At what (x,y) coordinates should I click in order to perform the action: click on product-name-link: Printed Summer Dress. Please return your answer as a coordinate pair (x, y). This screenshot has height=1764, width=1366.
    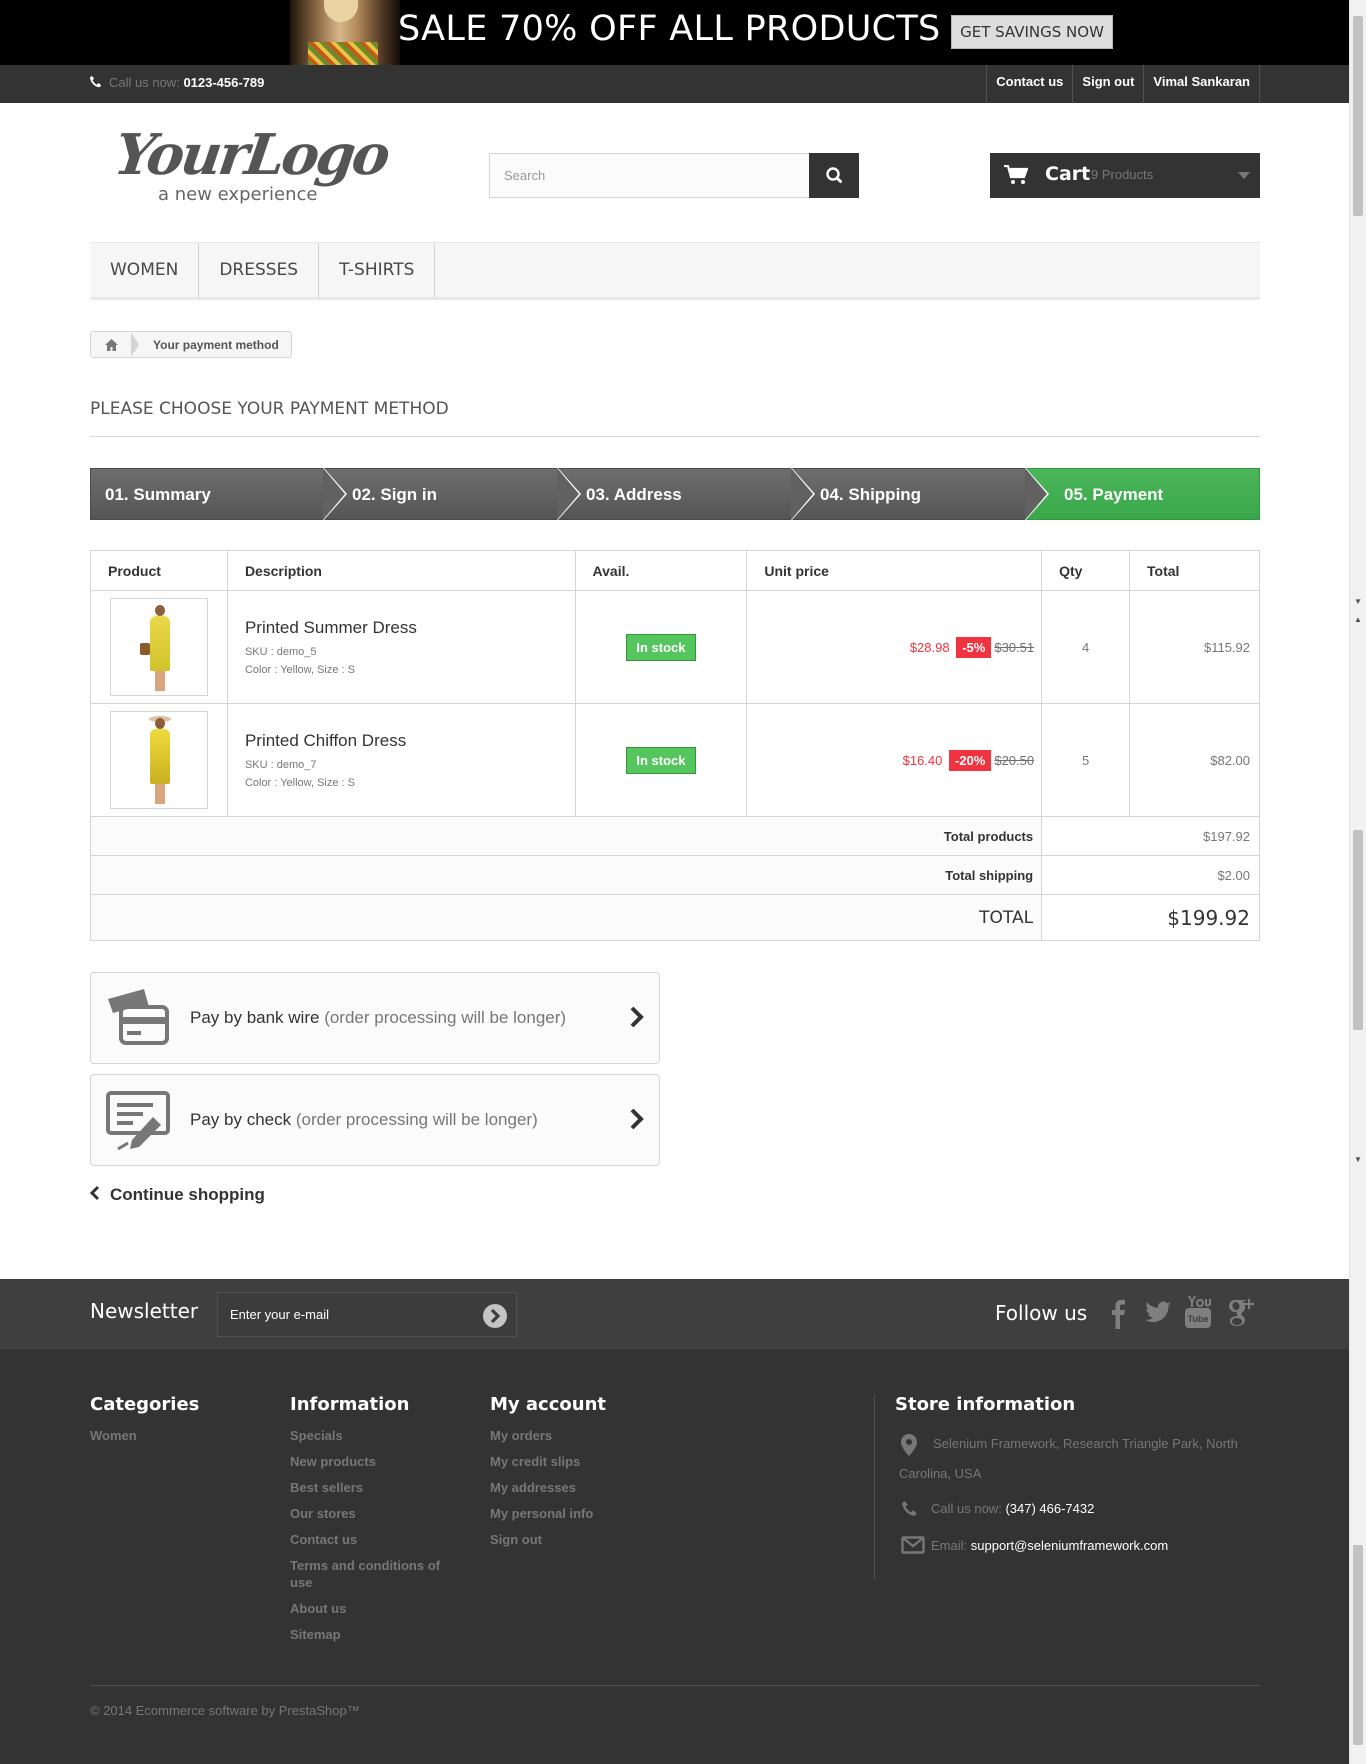
    Looking at the image, I should click on (410, 628).